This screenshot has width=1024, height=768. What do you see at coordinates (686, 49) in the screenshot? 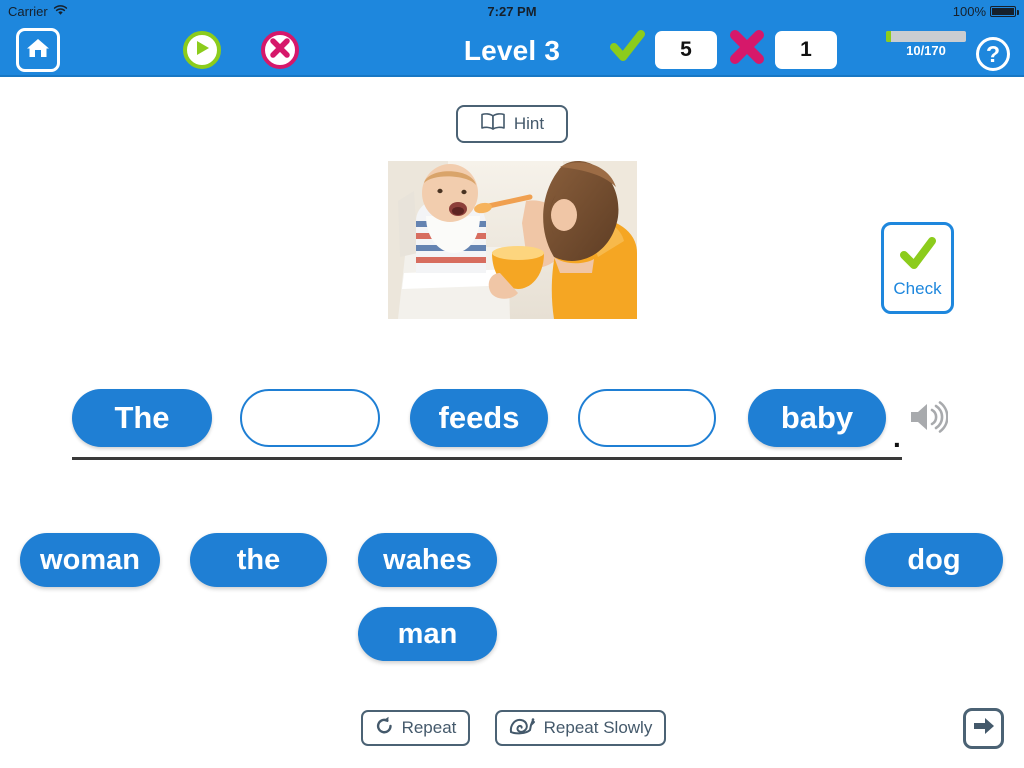
I see `correct-count: 5` at bounding box center [686, 49].